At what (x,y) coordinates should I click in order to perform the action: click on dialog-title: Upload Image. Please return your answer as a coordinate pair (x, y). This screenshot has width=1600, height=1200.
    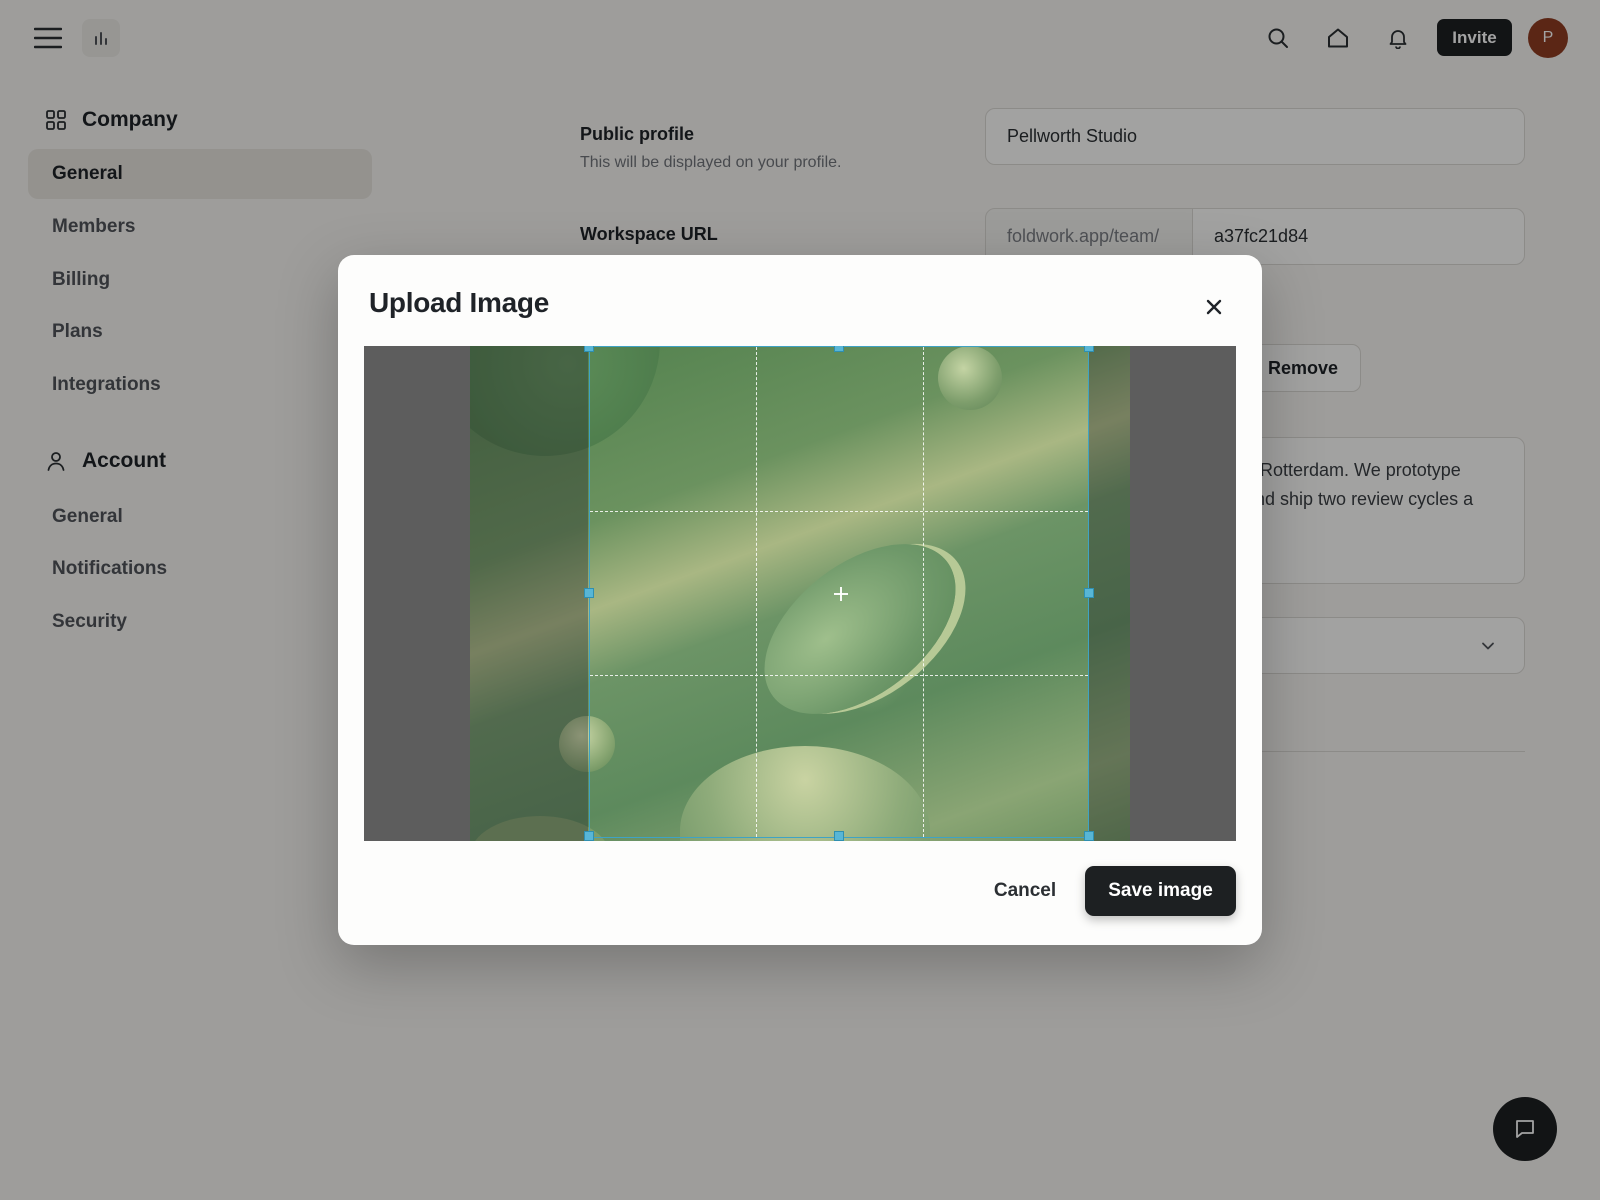
    Looking at the image, I should click on (459, 302).